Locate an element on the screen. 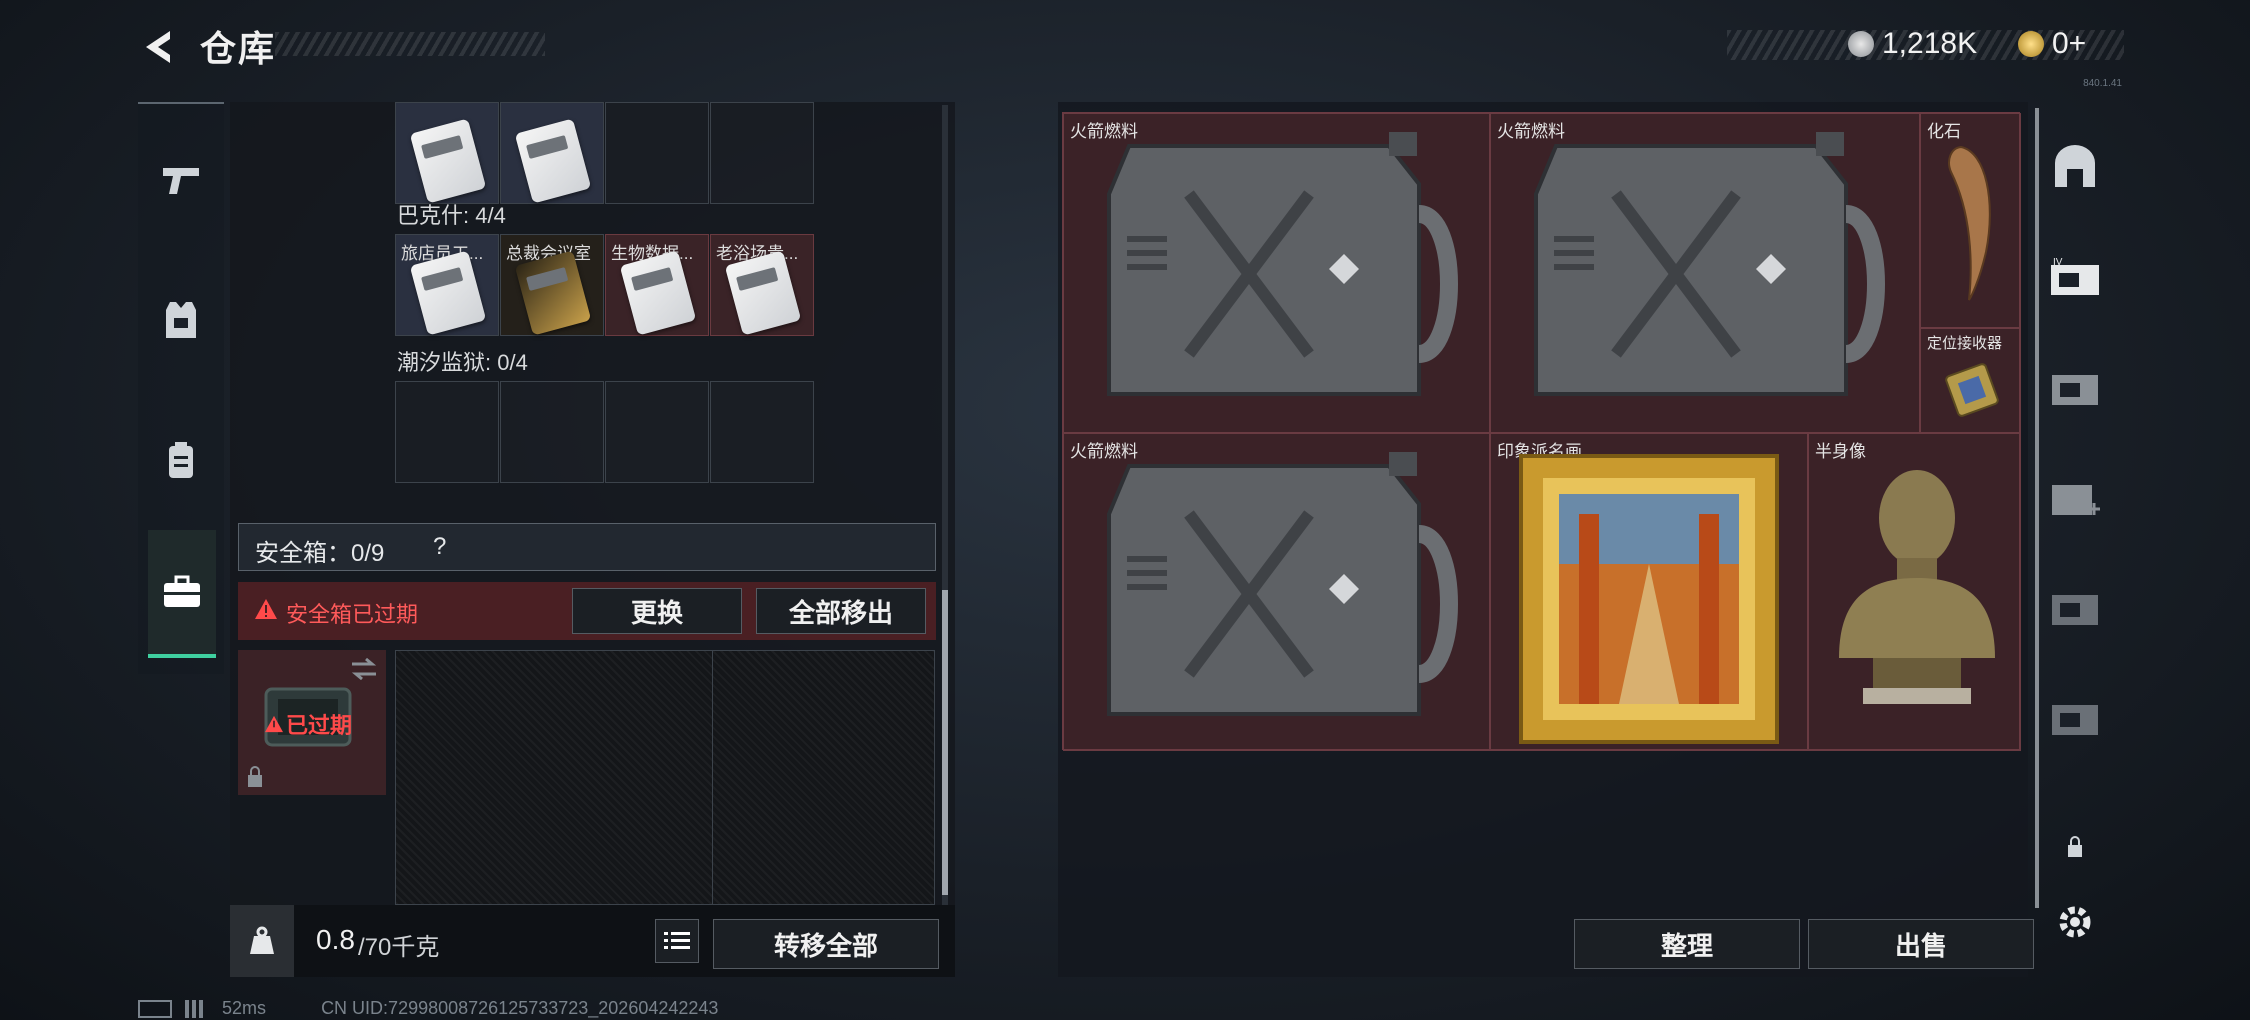 This screenshot has width=2250, height=1020. safebox-expired-slot: 已过期 is located at coordinates (312, 722).